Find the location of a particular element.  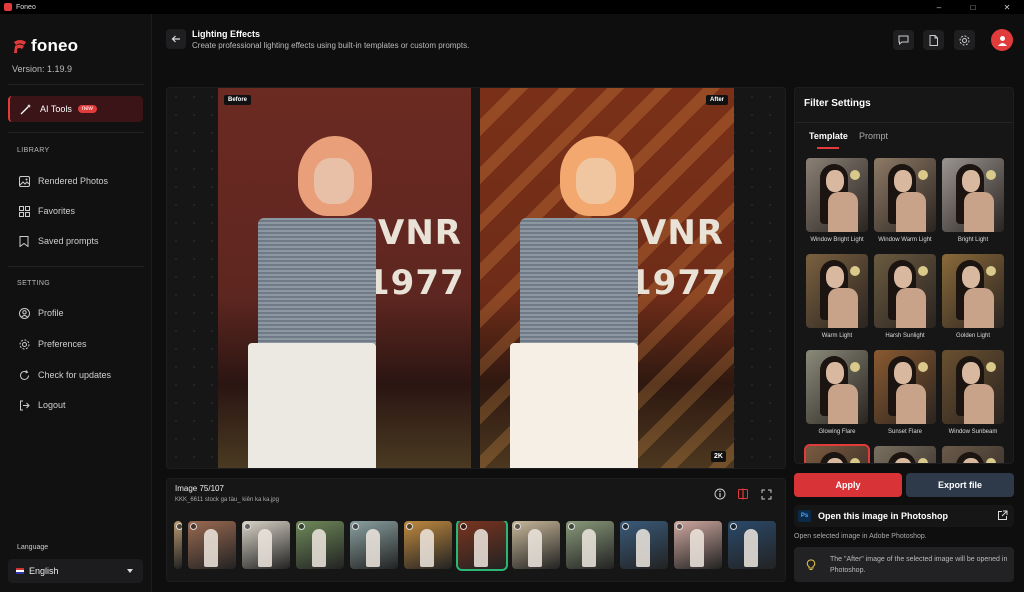

resolution-badge: 2K is located at coordinates (718, 456).